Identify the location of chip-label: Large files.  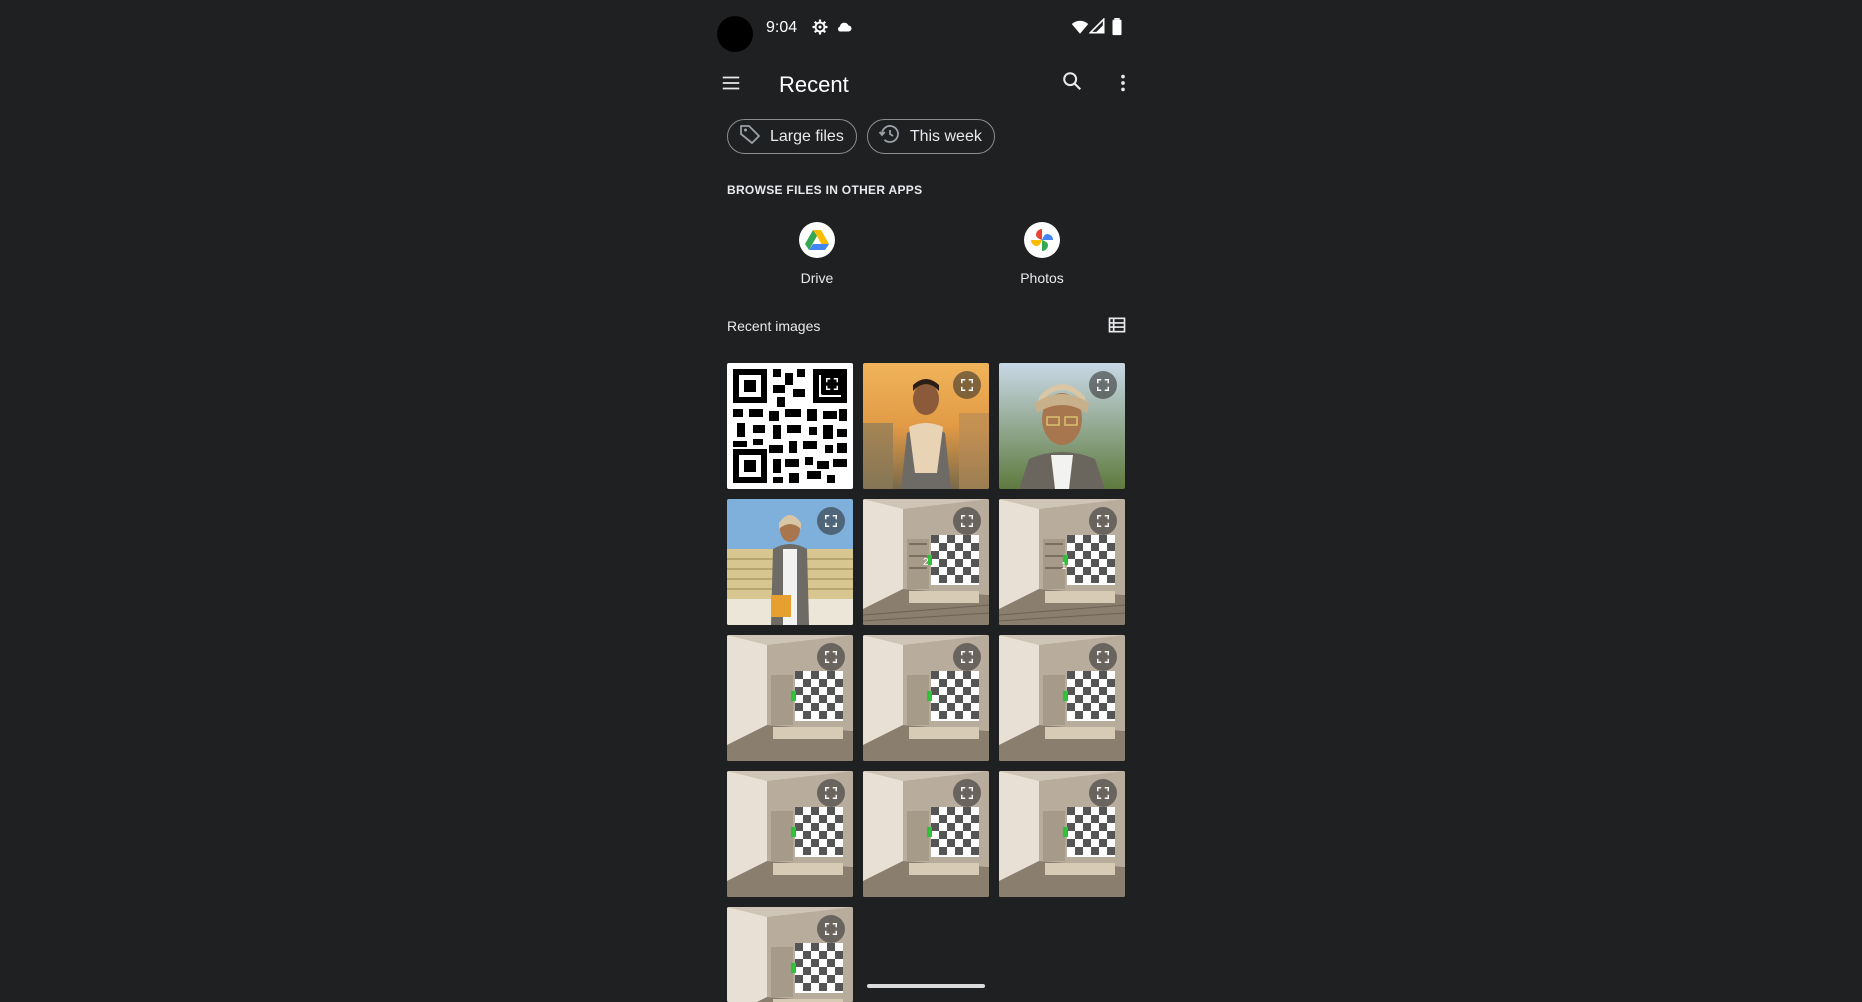
(807, 136).